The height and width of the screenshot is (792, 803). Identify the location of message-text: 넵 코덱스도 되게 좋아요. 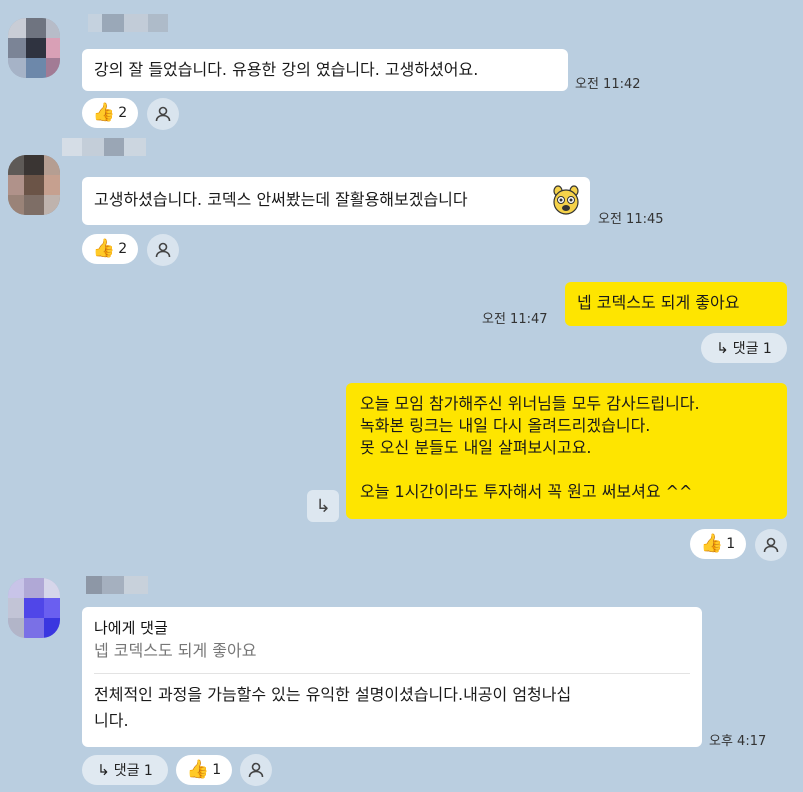
(658, 302).